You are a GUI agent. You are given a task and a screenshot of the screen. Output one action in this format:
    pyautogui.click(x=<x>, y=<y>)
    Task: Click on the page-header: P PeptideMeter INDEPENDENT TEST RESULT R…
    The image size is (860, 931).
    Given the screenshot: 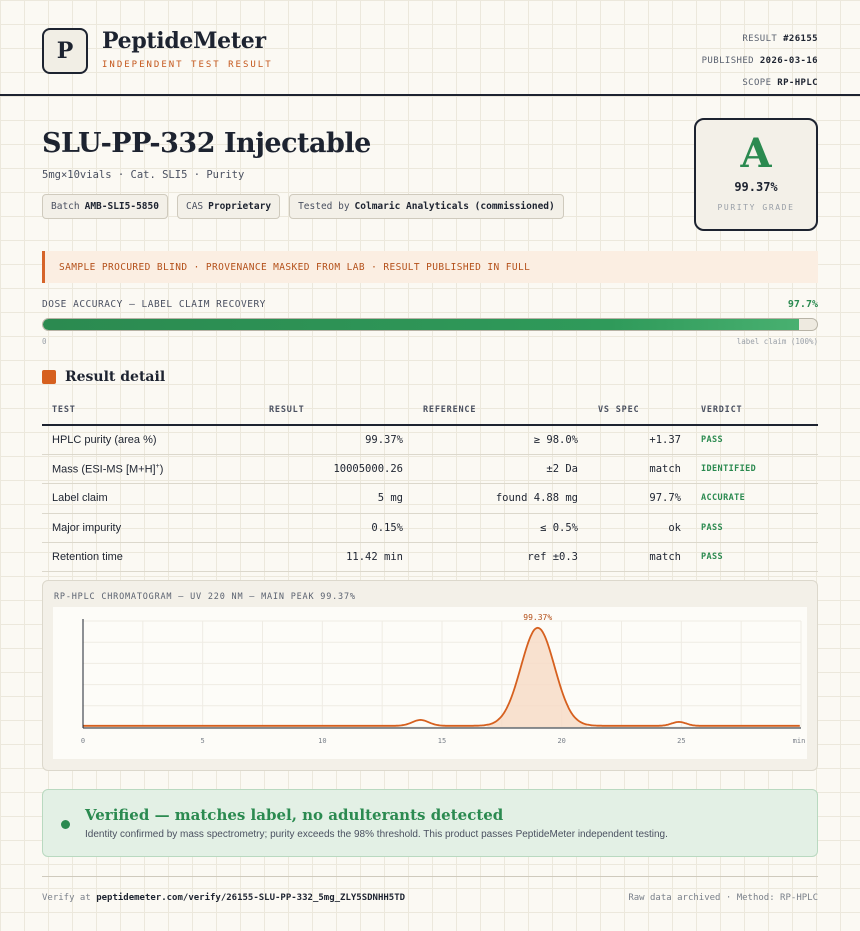 What is the action you would take?
    pyautogui.click(x=430, y=48)
    